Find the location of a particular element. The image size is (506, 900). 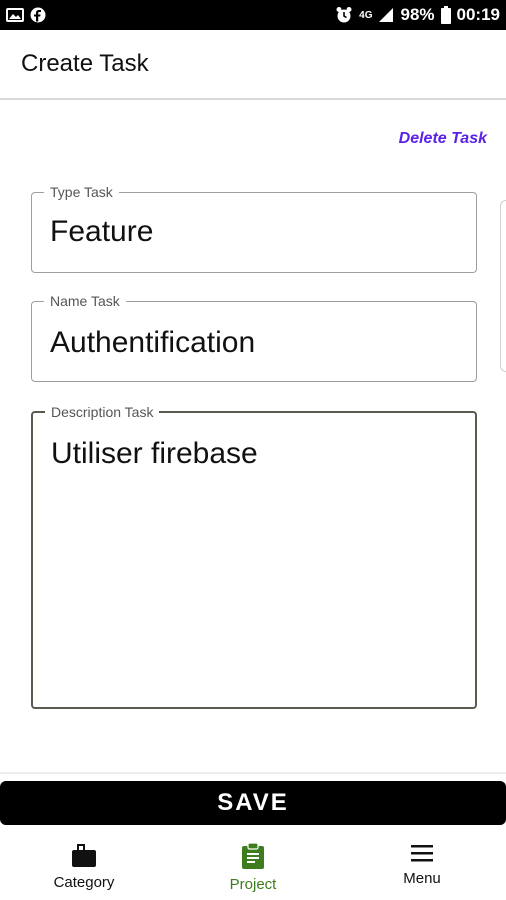

alarm-icon is located at coordinates (344, 15).